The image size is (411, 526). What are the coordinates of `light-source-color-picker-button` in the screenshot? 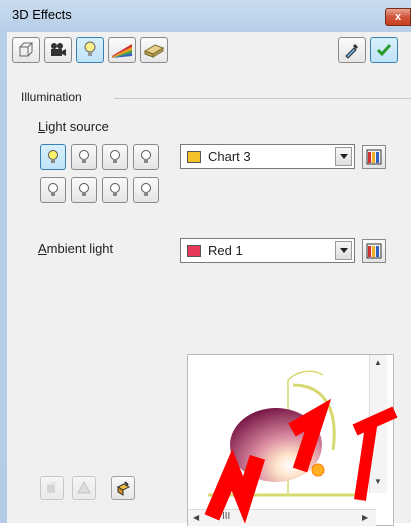 It's located at (374, 157).